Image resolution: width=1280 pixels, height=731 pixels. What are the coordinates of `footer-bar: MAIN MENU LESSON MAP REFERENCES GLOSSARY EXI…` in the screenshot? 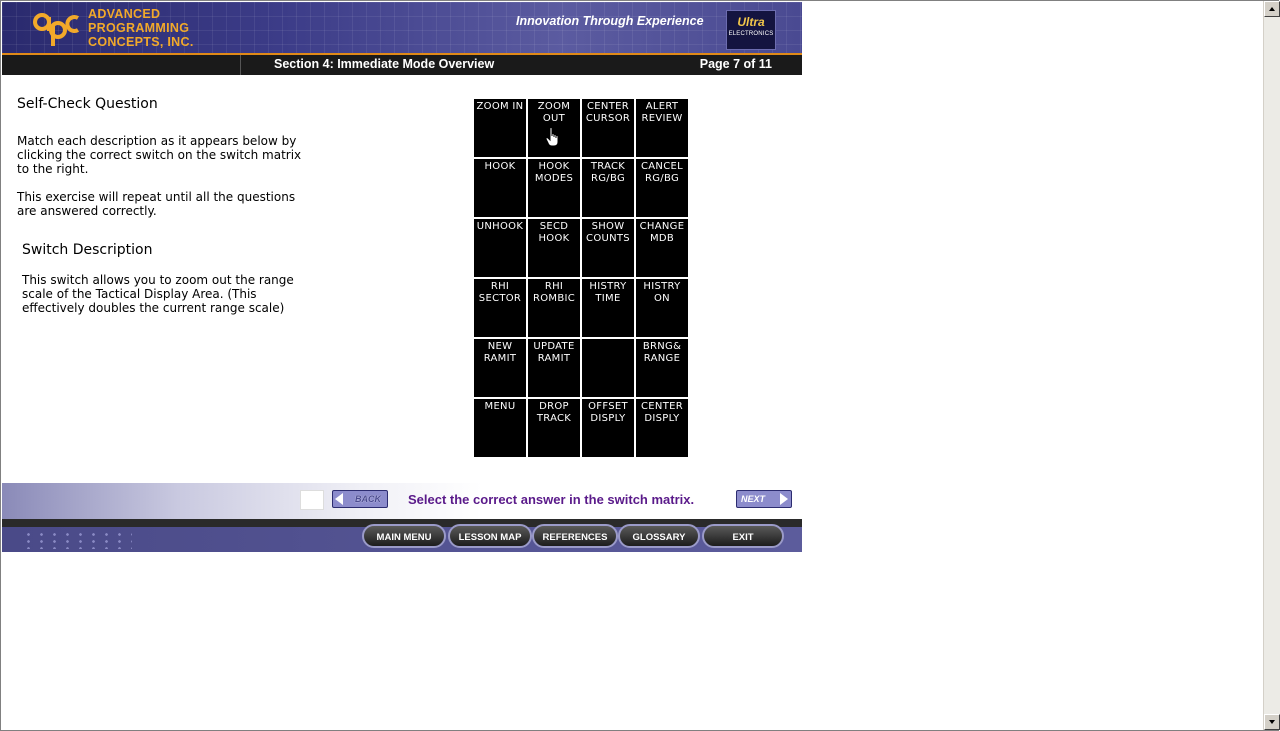 It's located at (402, 538).